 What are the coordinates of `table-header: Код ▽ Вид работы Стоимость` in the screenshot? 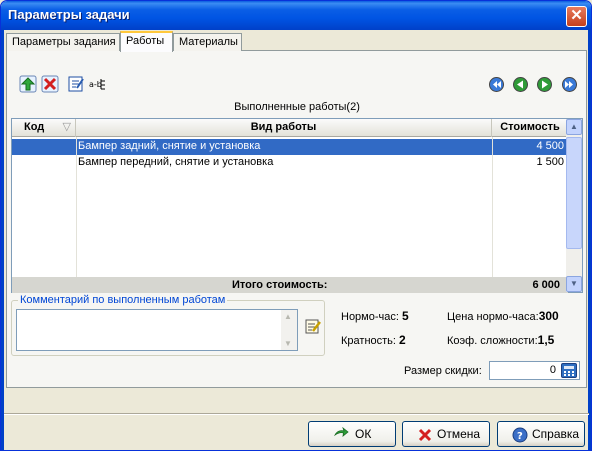 It's located at (290, 128).